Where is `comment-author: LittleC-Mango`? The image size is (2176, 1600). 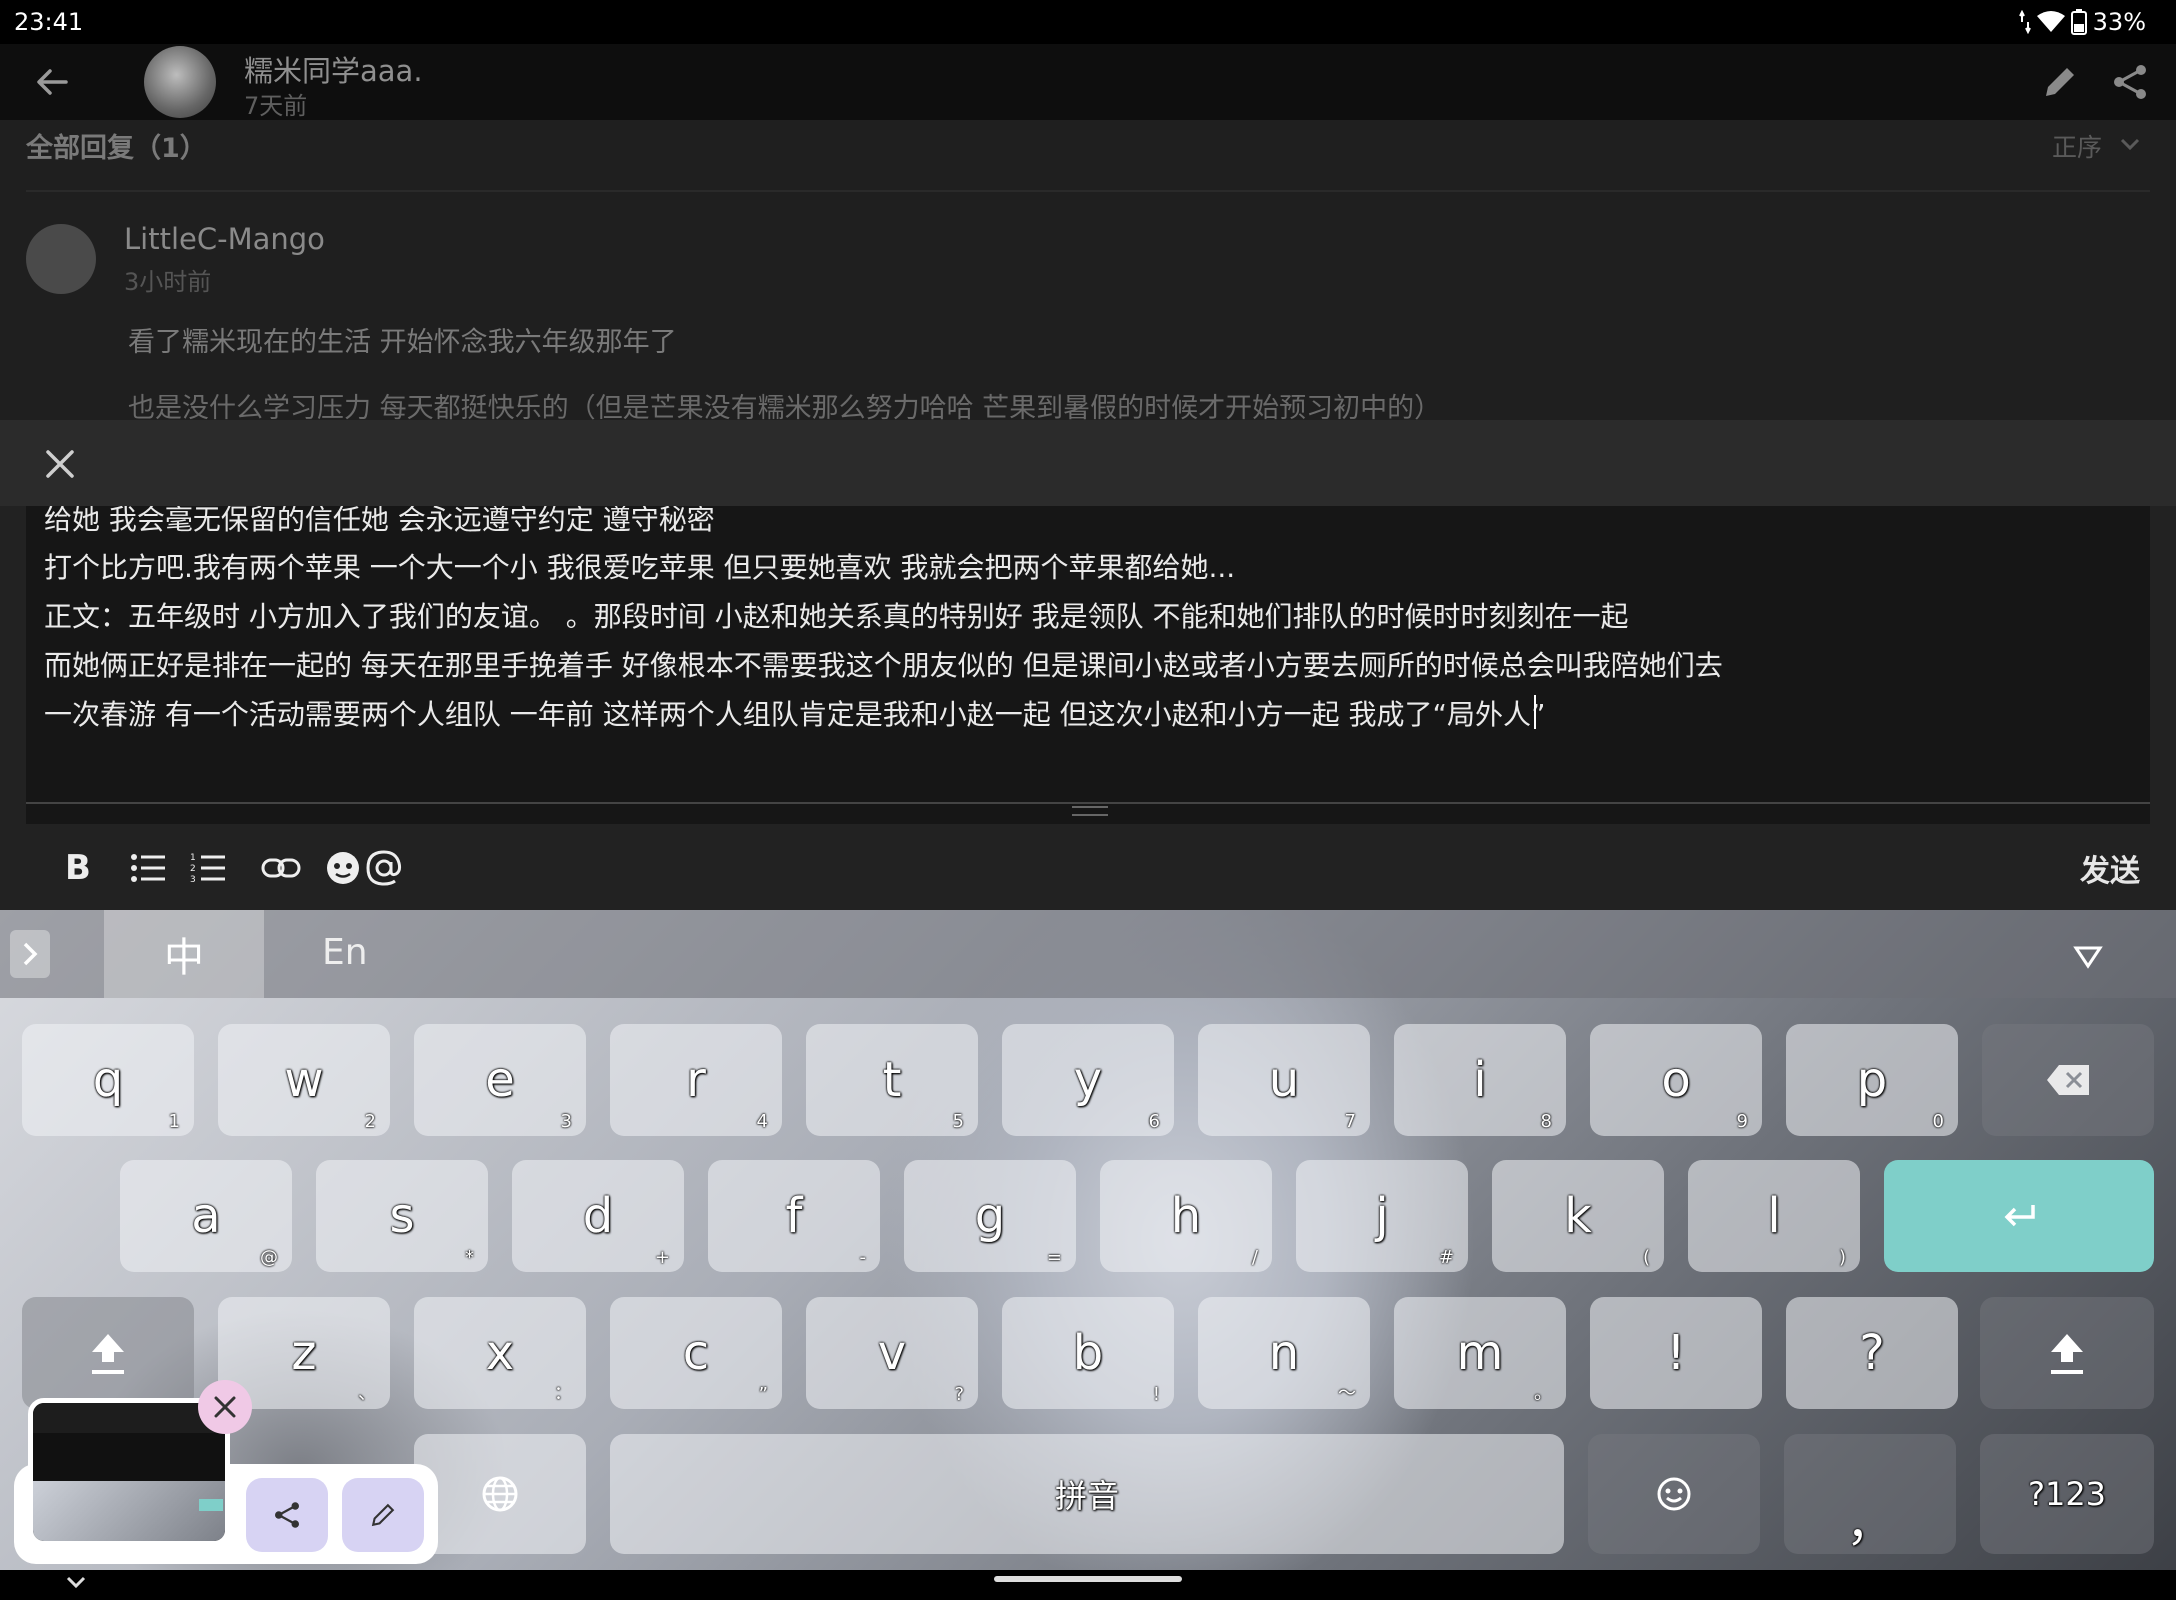
comment-author: LittleC-Mango is located at coordinates (224, 239).